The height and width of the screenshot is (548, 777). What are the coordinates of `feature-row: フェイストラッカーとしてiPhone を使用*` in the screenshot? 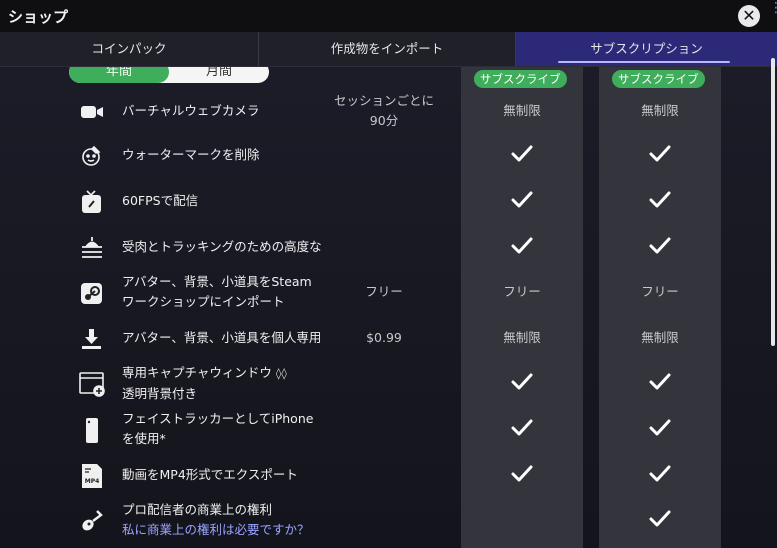 It's located at (385, 429).